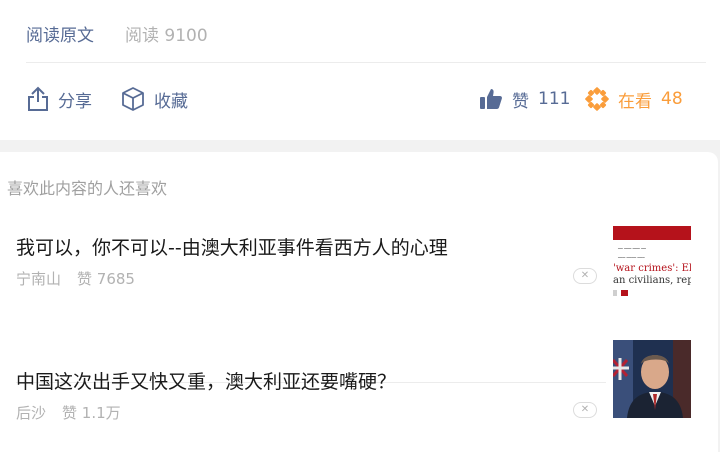 The height and width of the screenshot is (452, 720). Describe the element at coordinates (166, 36) in the screenshot. I see `read-count: 阅读 9100` at that location.